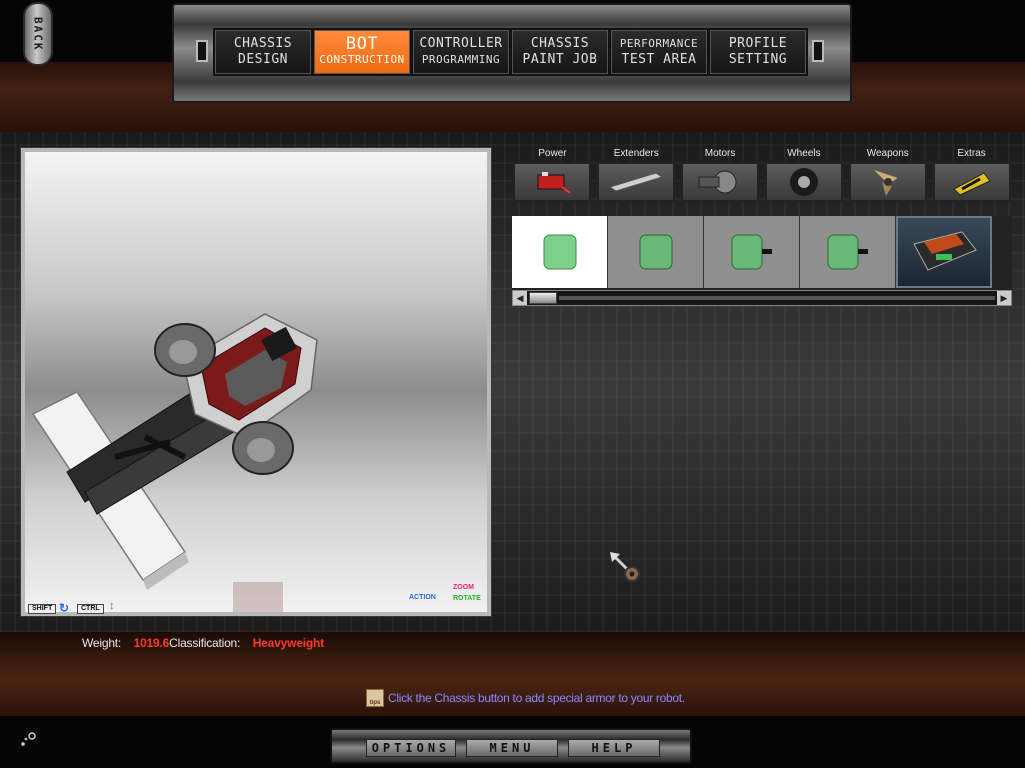  What do you see at coordinates (758, 59) in the screenshot?
I see `tab-line2: SETTING` at bounding box center [758, 59].